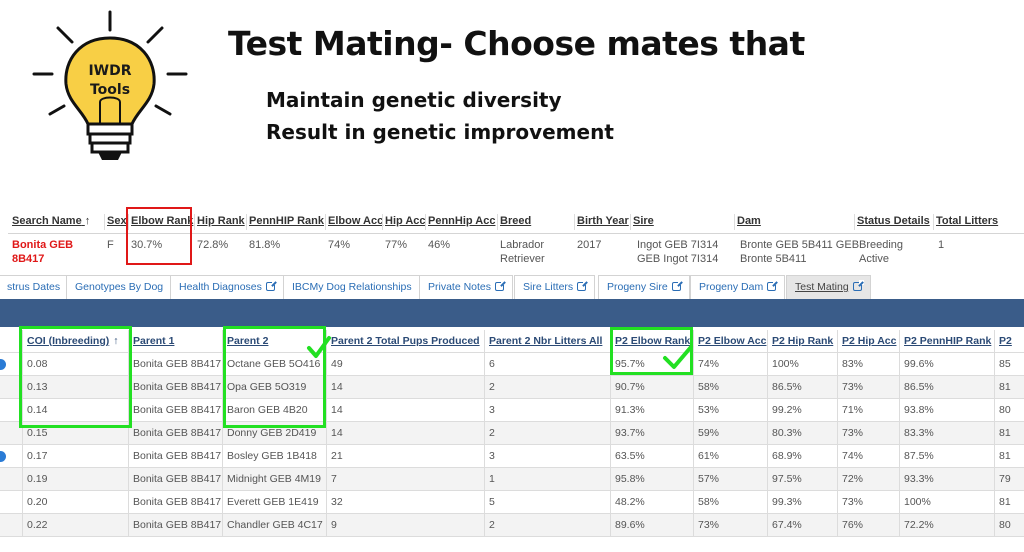 The height and width of the screenshot is (552, 1024). What do you see at coordinates (522, 252) in the screenshot?
I see `dog-breed: Labrador Retriever` at bounding box center [522, 252].